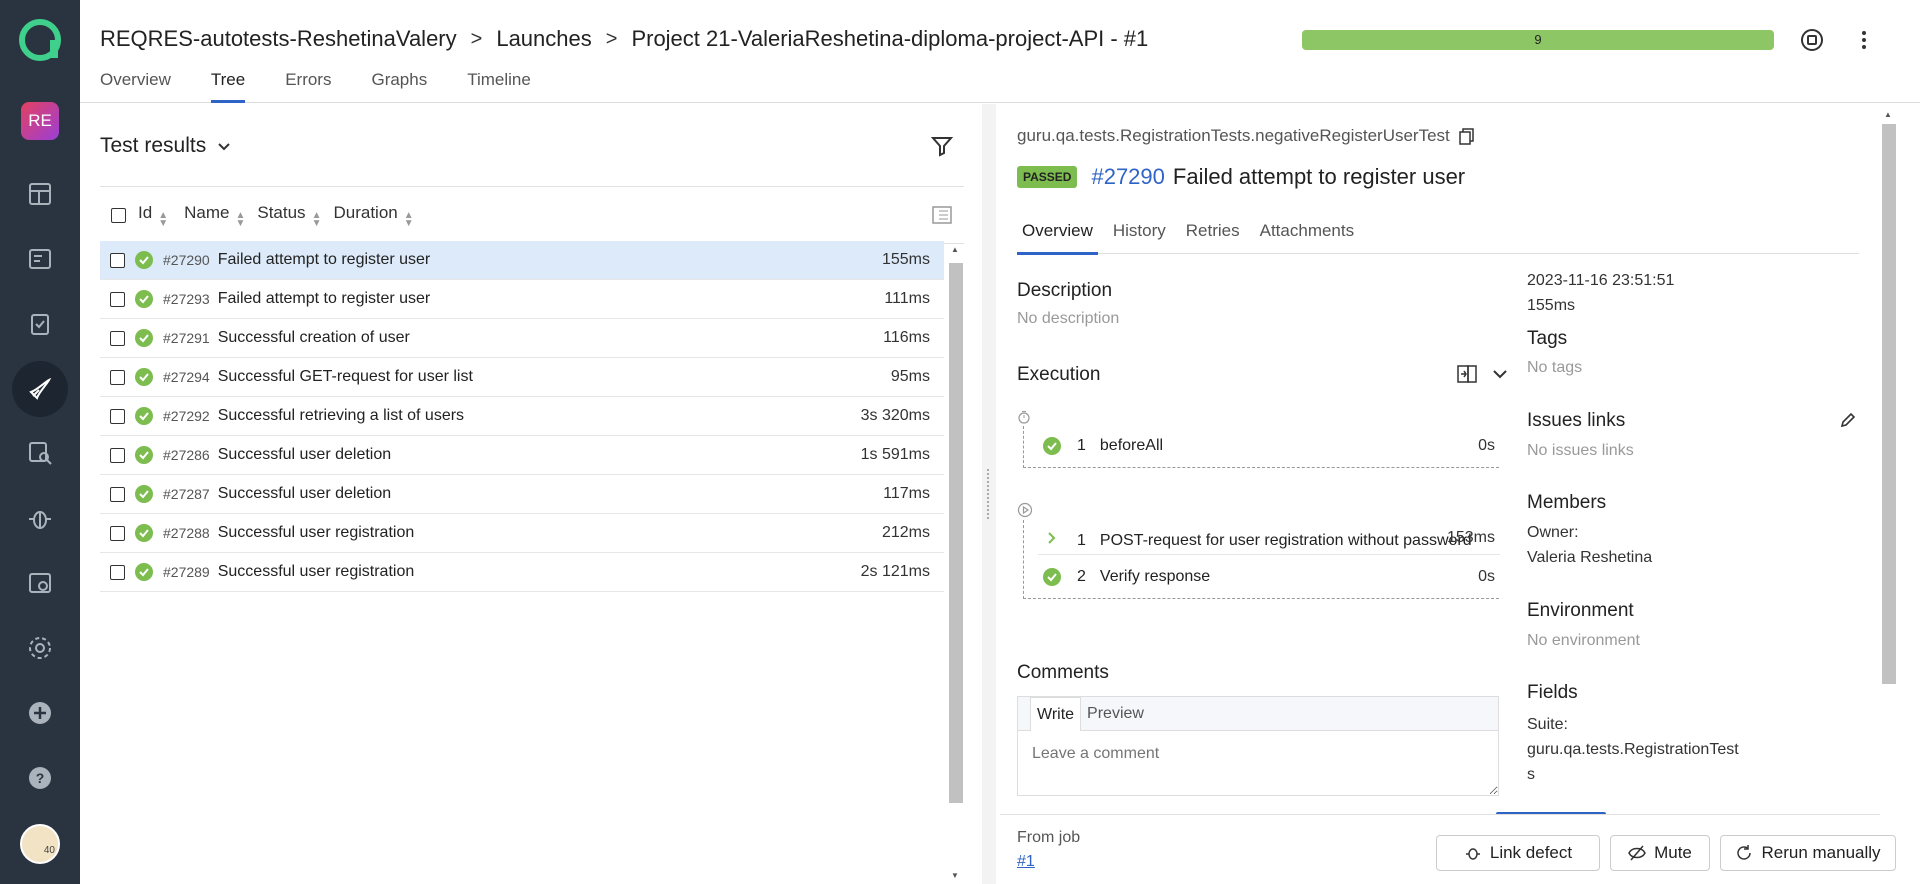 The width and height of the screenshot is (1920, 884). Describe the element at coordinates (543, 39) in the screenshot. I see `breadcrumb-launches: Launches` at that location.